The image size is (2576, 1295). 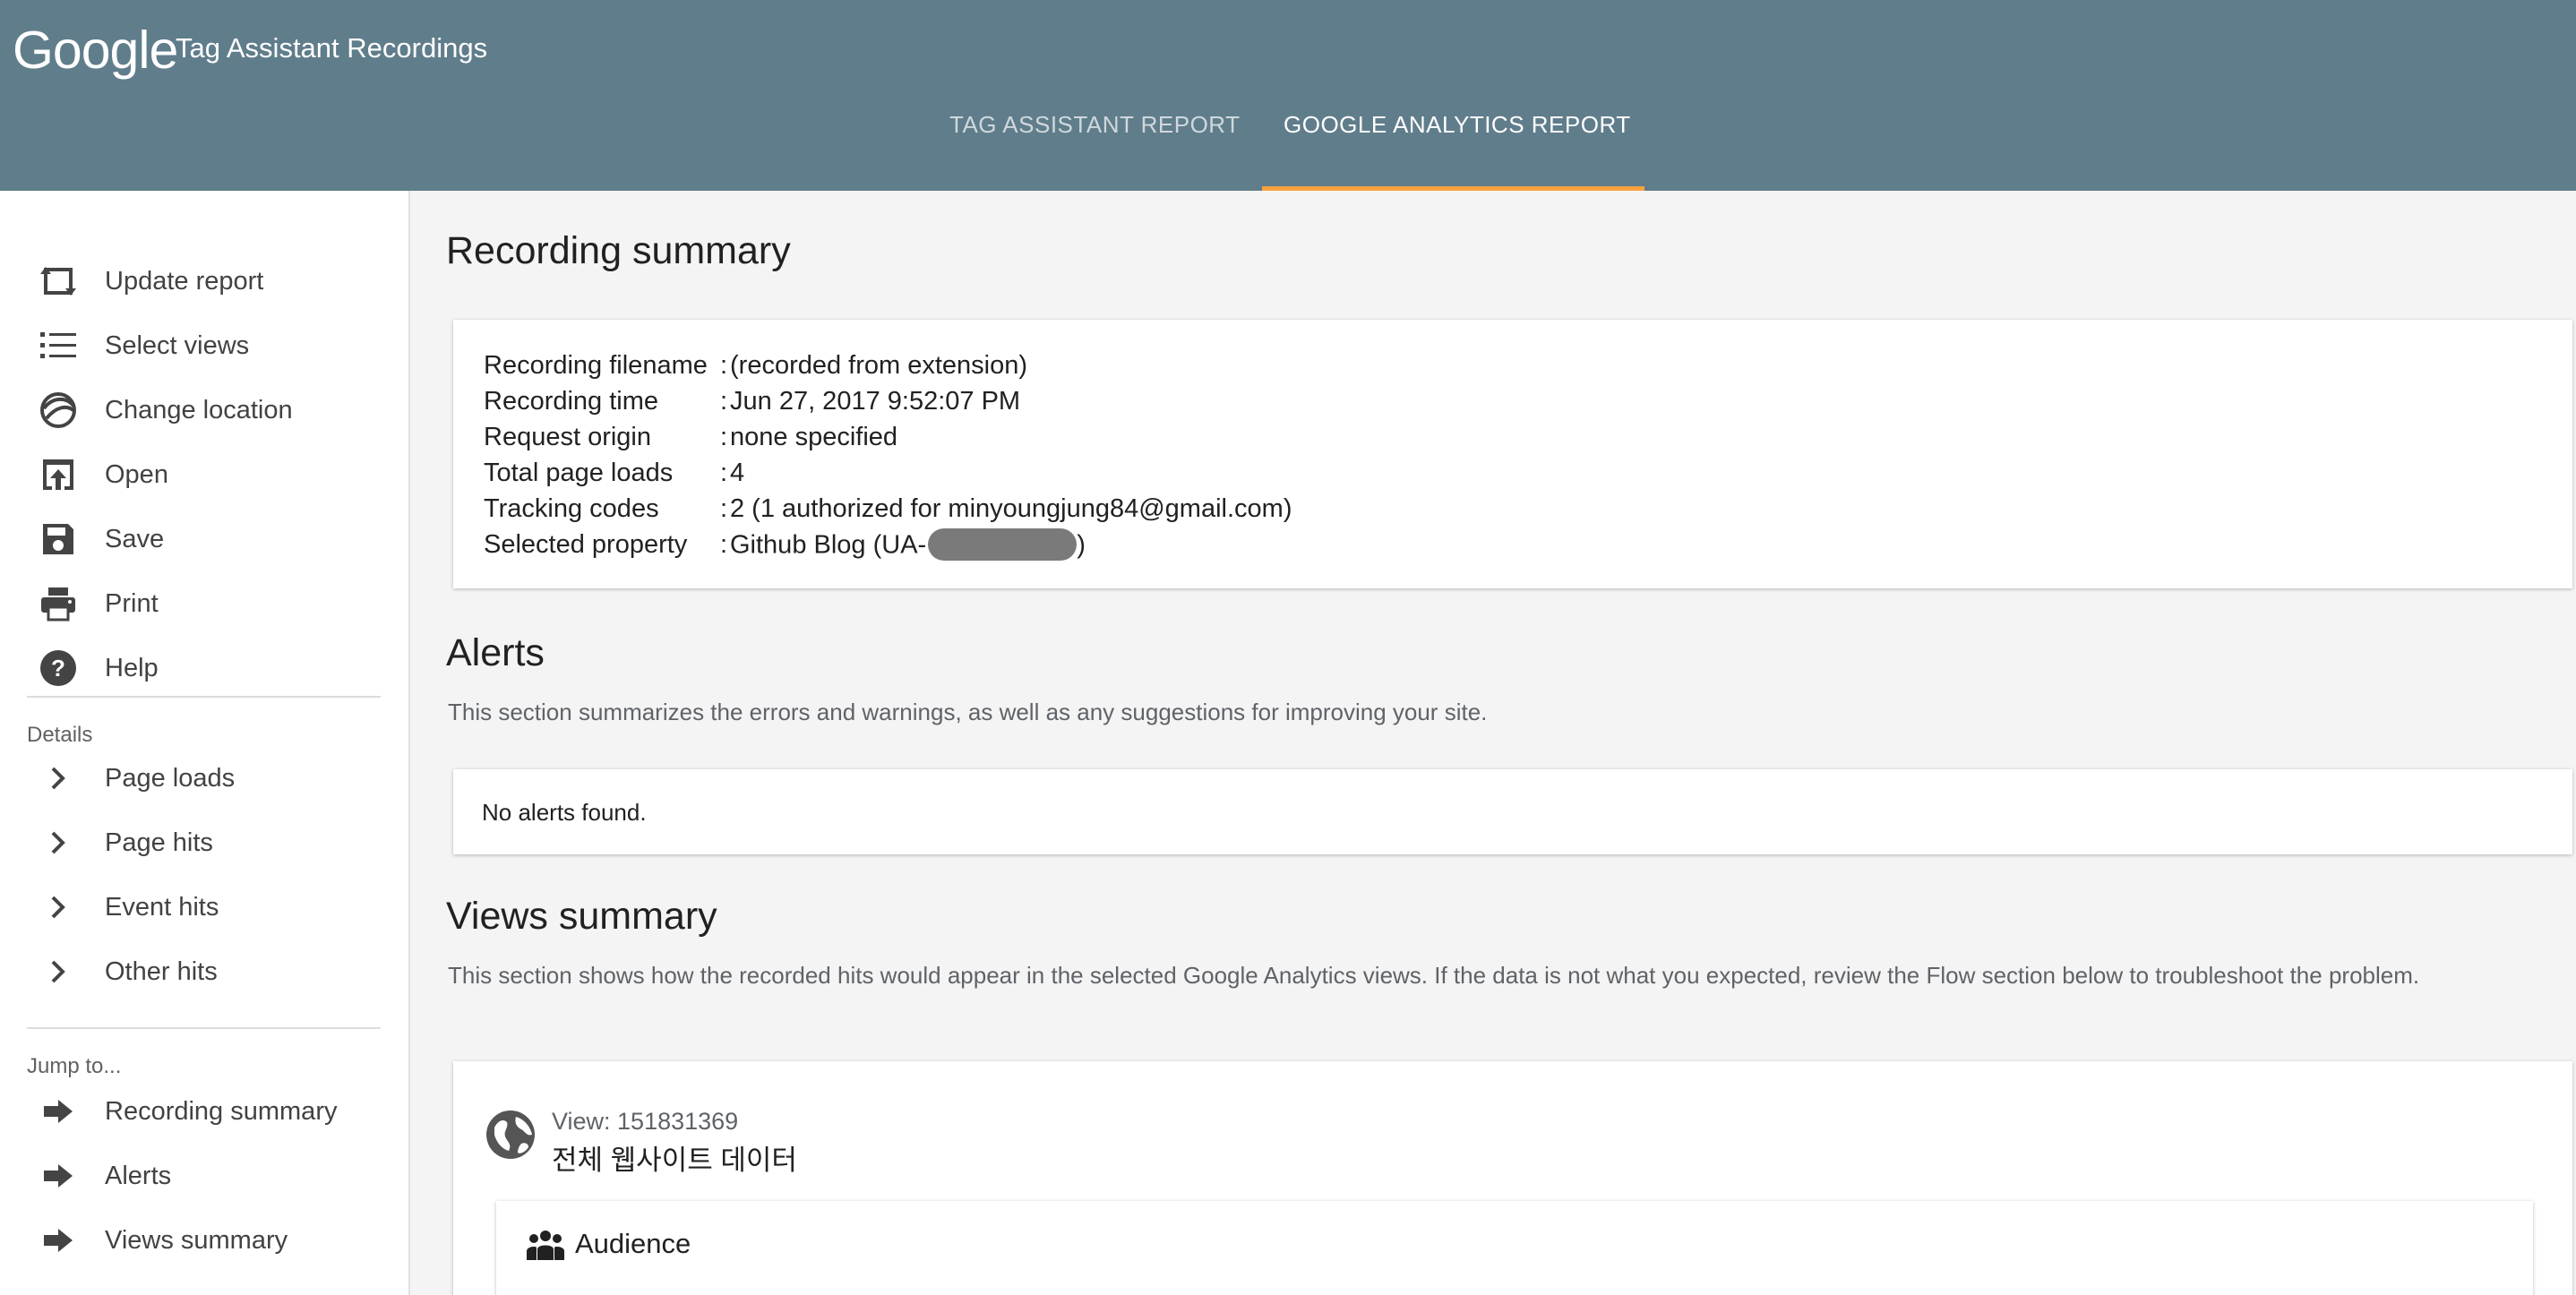 I want to click on page-hits-label: Page hits, so click(x=159, y=843).